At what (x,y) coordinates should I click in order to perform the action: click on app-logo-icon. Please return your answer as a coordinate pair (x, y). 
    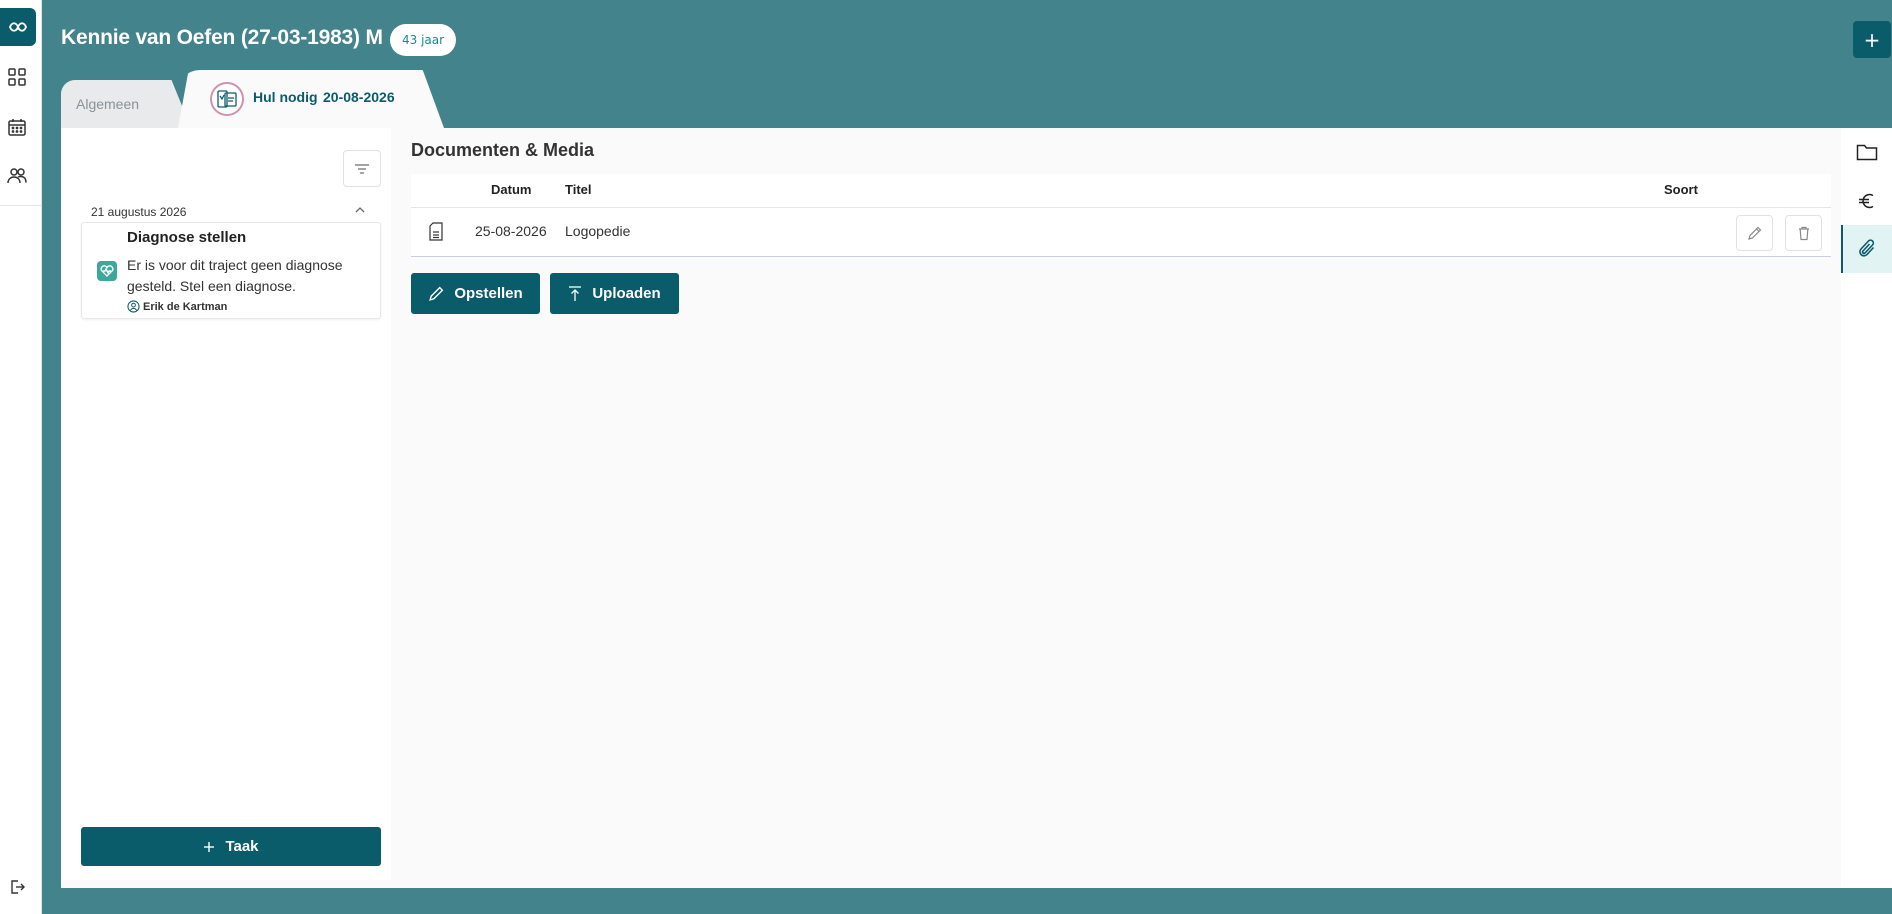
    Looking at the image, I should click on (18, 27).